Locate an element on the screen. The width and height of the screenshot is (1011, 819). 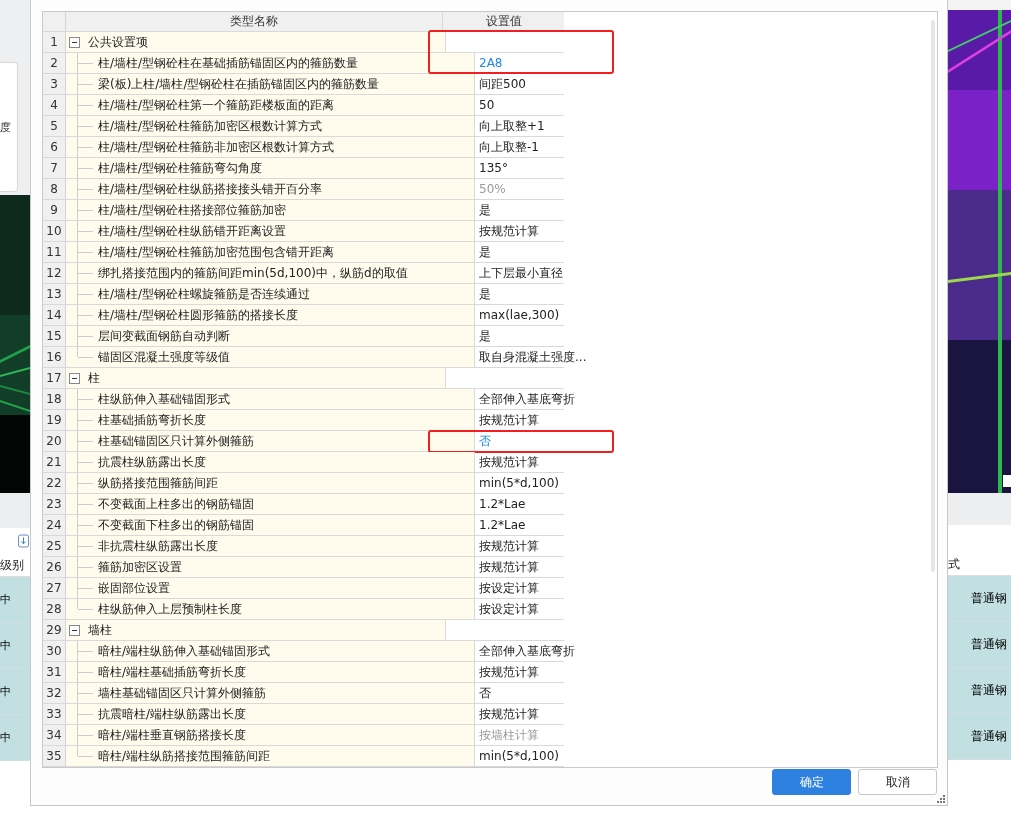
setting-name: 柱基础插筋弯折长度 is located at coordinates (152, 420).